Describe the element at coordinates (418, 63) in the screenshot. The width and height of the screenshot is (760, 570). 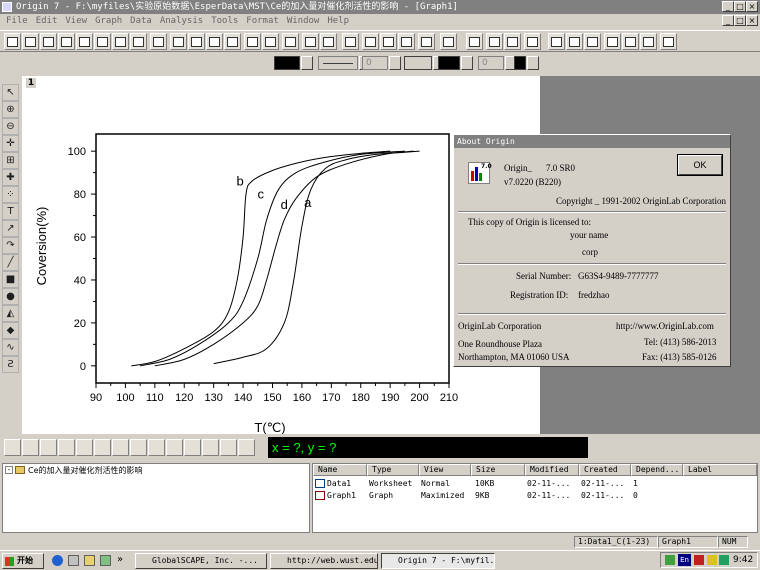
I see `fill-pattern-select` at that location.